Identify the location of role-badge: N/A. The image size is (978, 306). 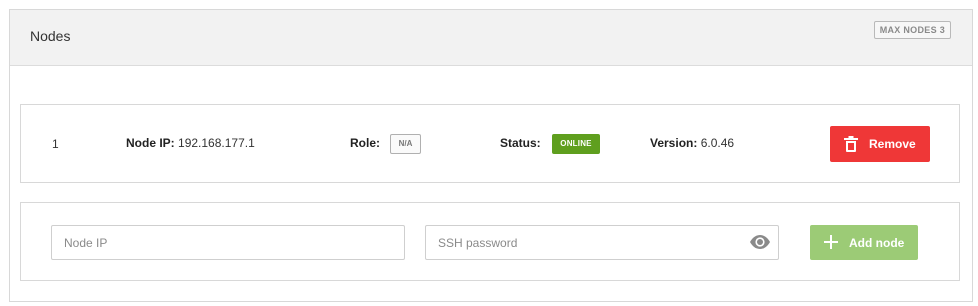
(405, 144).